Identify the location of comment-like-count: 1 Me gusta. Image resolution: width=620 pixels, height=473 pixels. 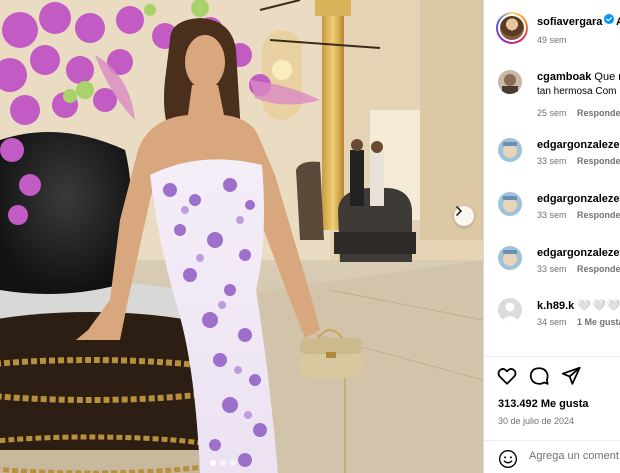
(598, 322).